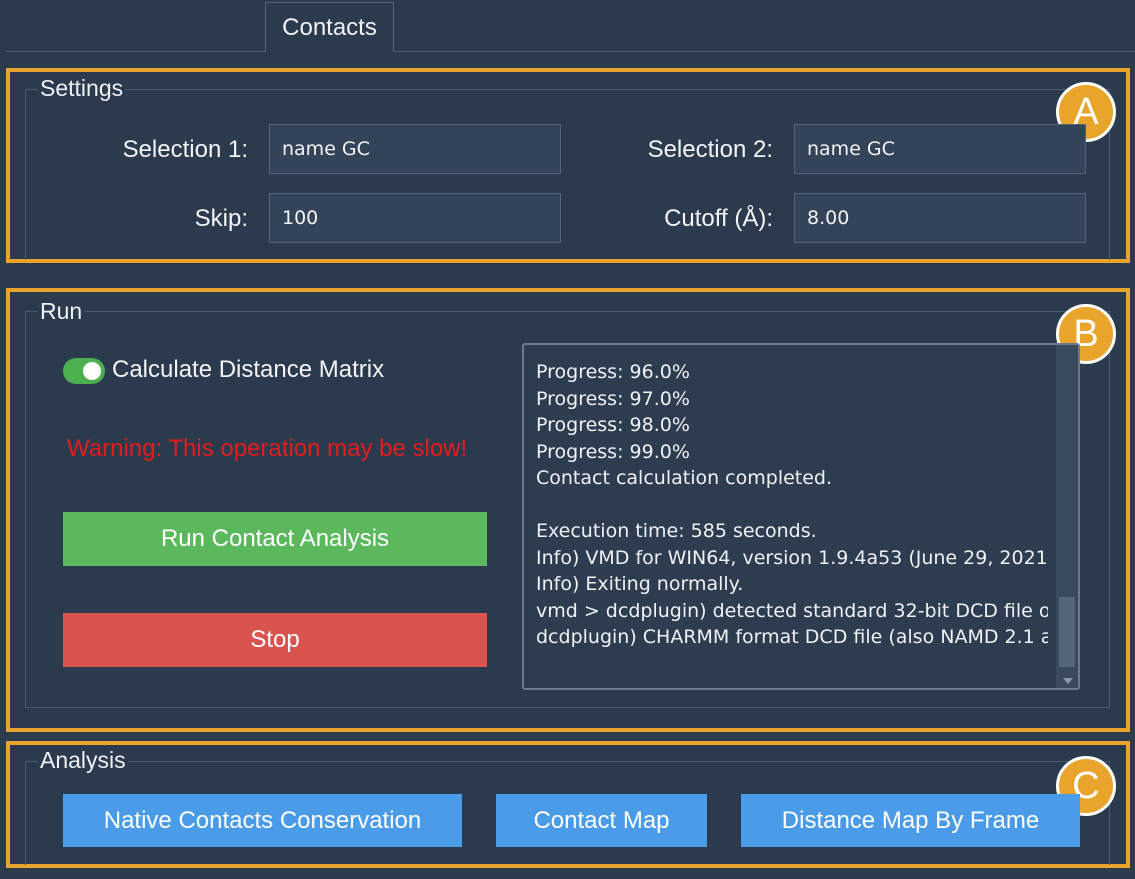  Describe the element at coordinates (61, 311) in the screenshot. I see `run-title: Run` at that location.